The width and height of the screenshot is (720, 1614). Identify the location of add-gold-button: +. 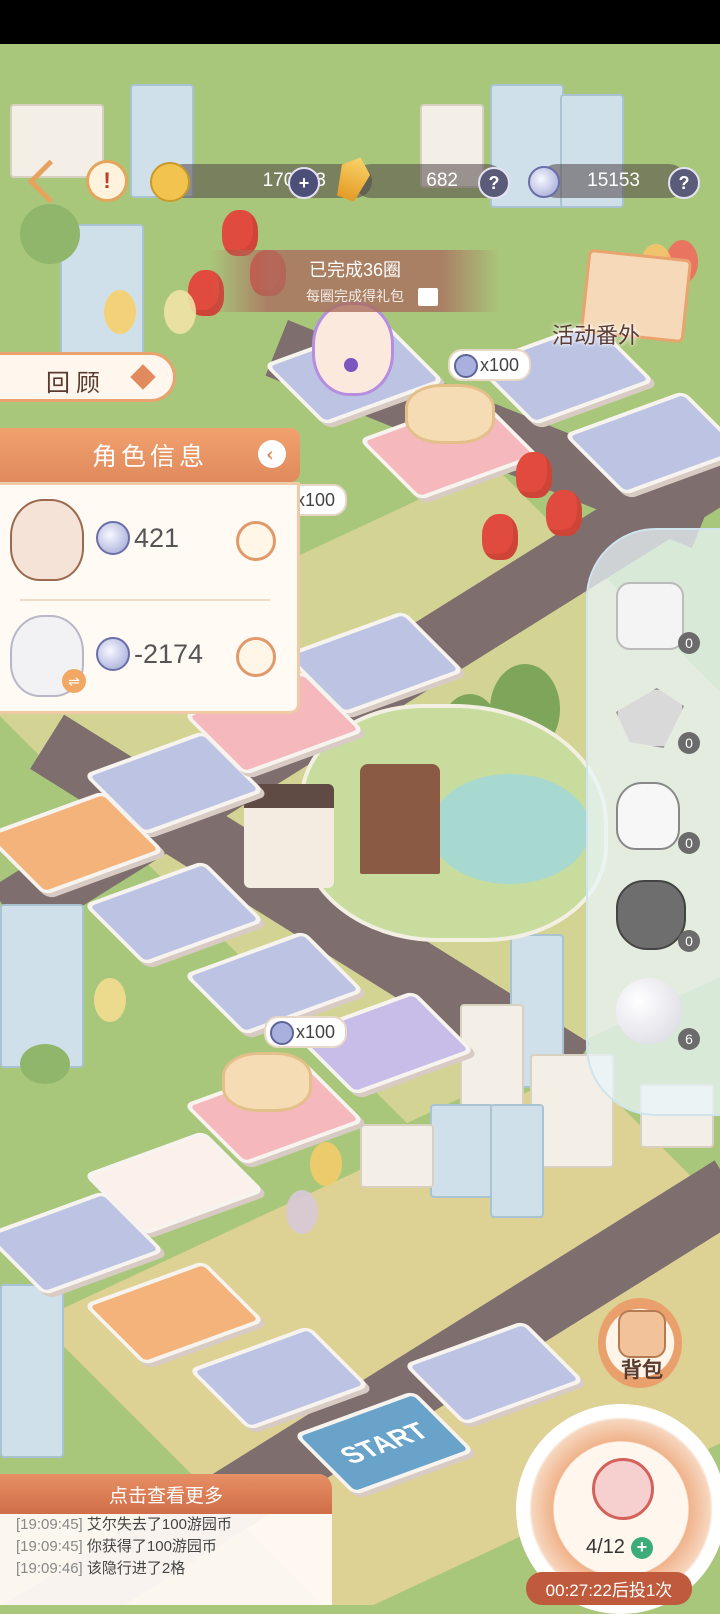
(304, 183).